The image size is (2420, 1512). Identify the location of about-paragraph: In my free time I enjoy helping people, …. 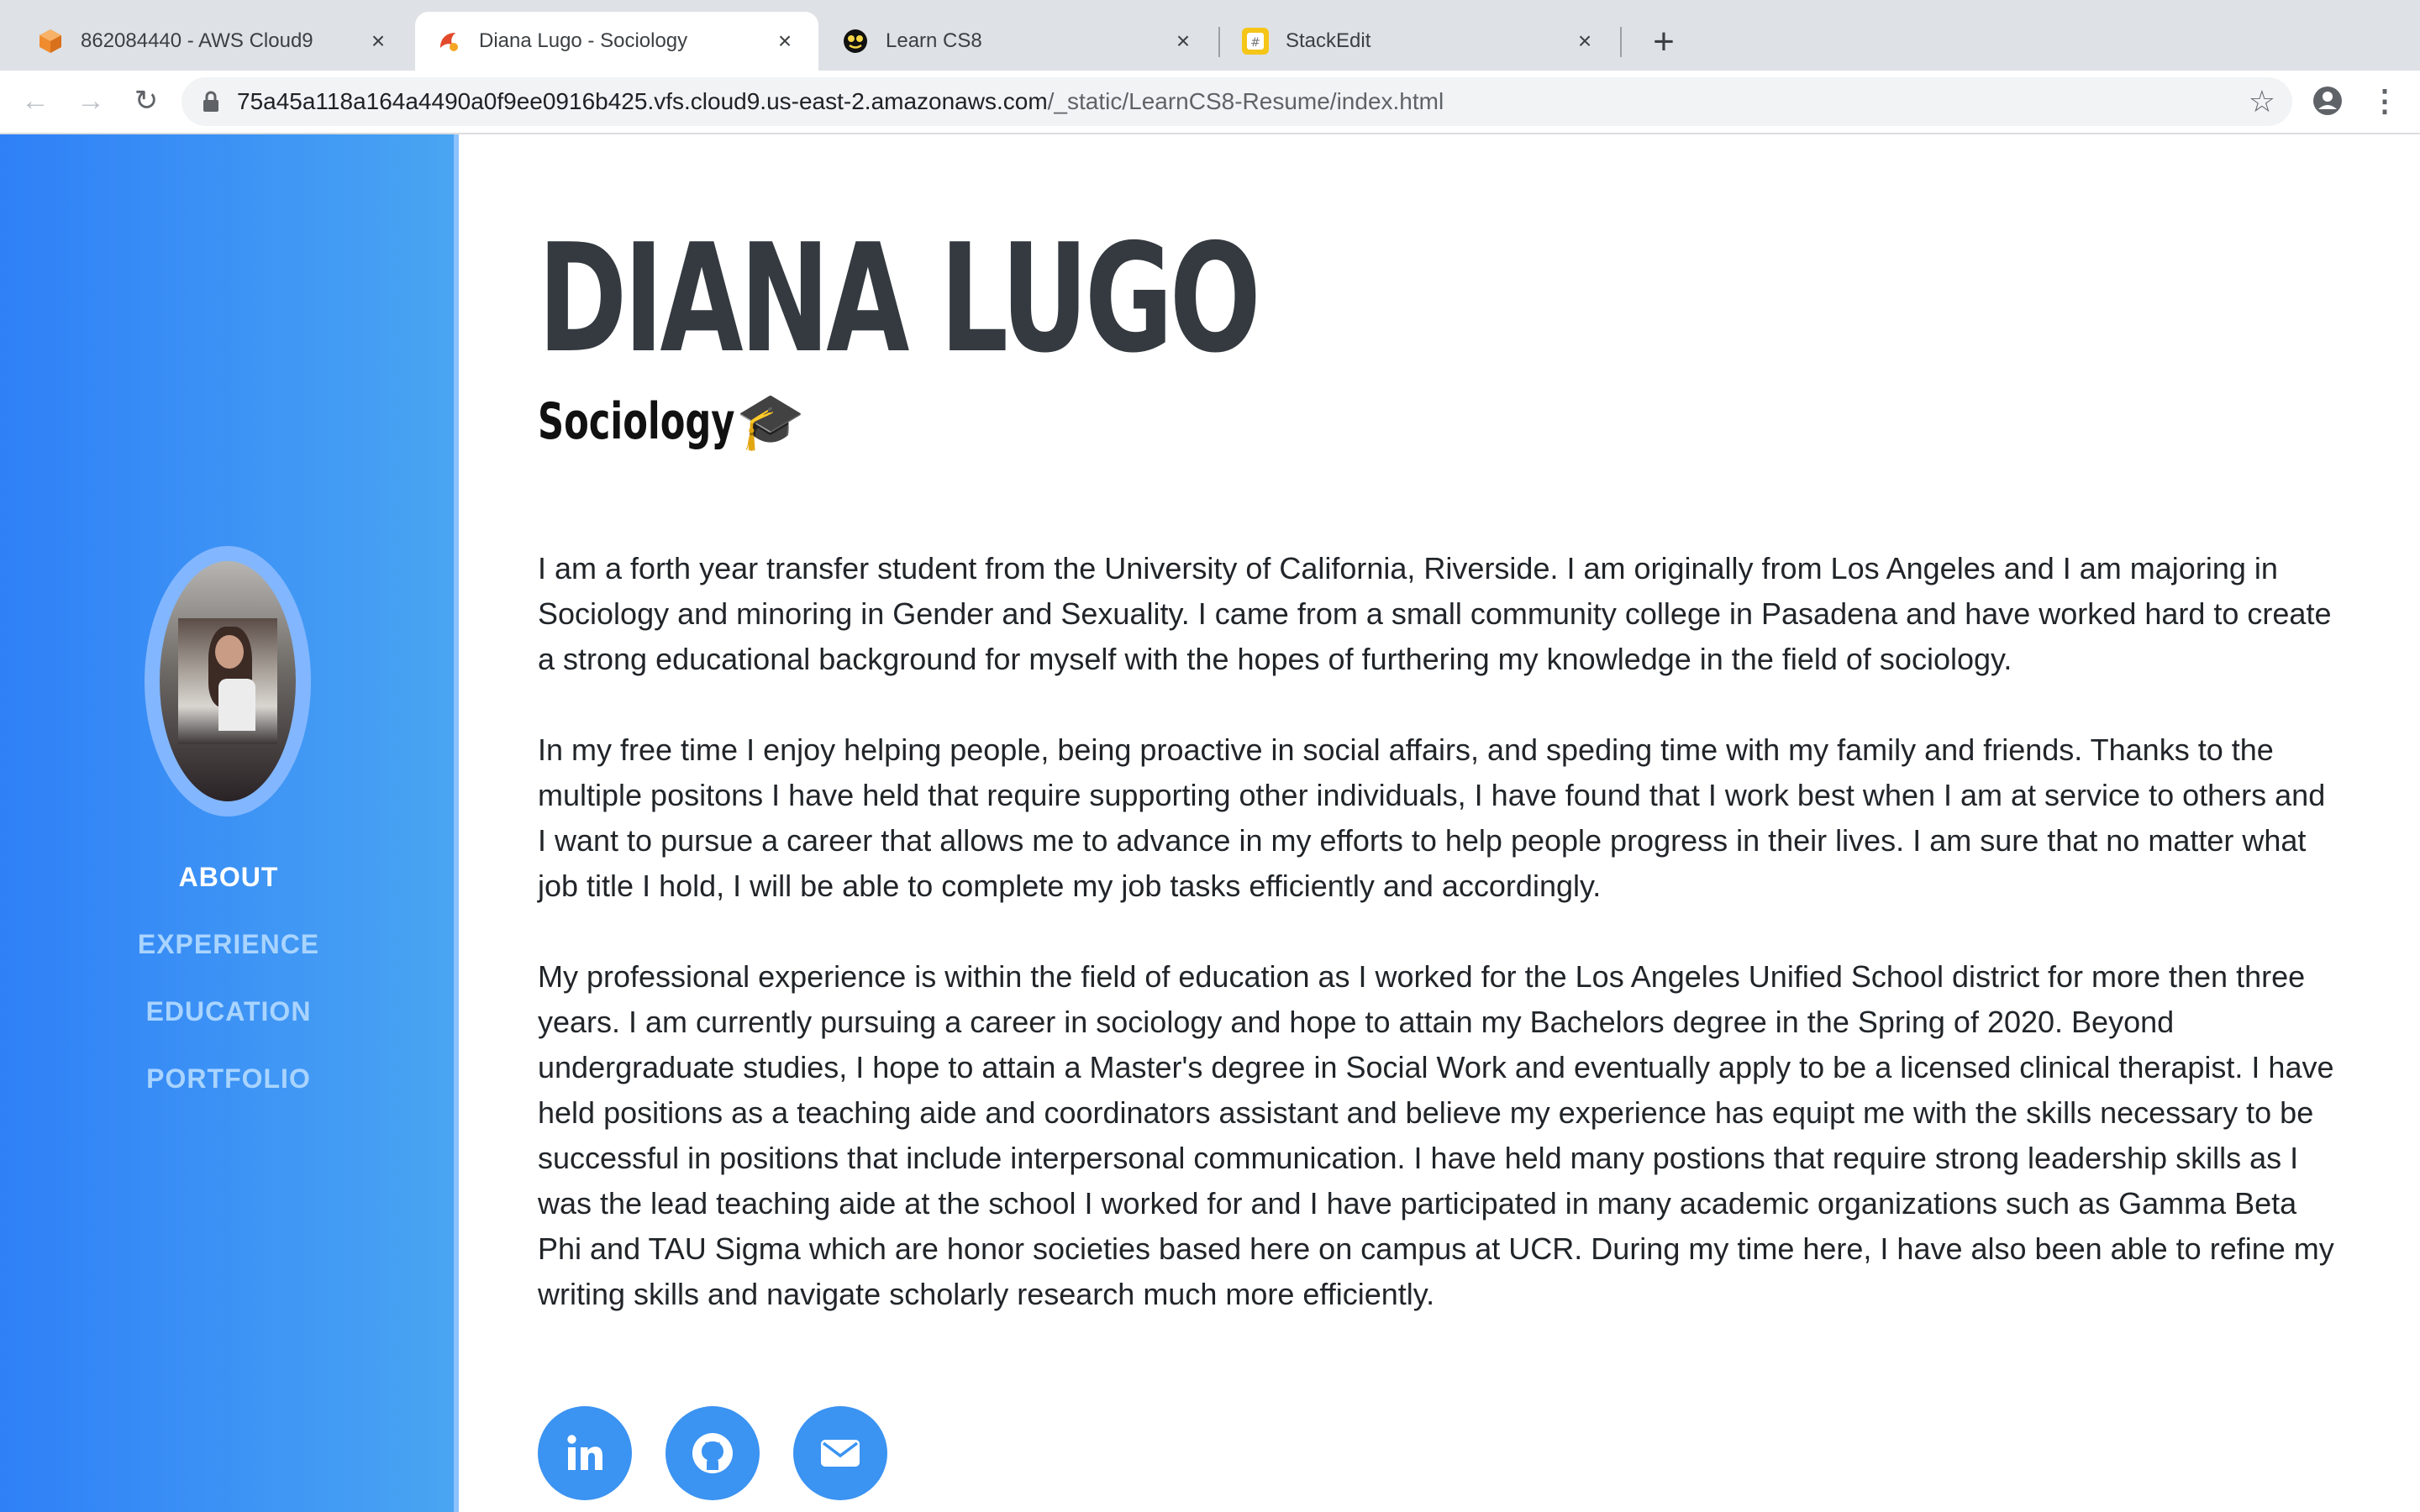
(1432, 817).